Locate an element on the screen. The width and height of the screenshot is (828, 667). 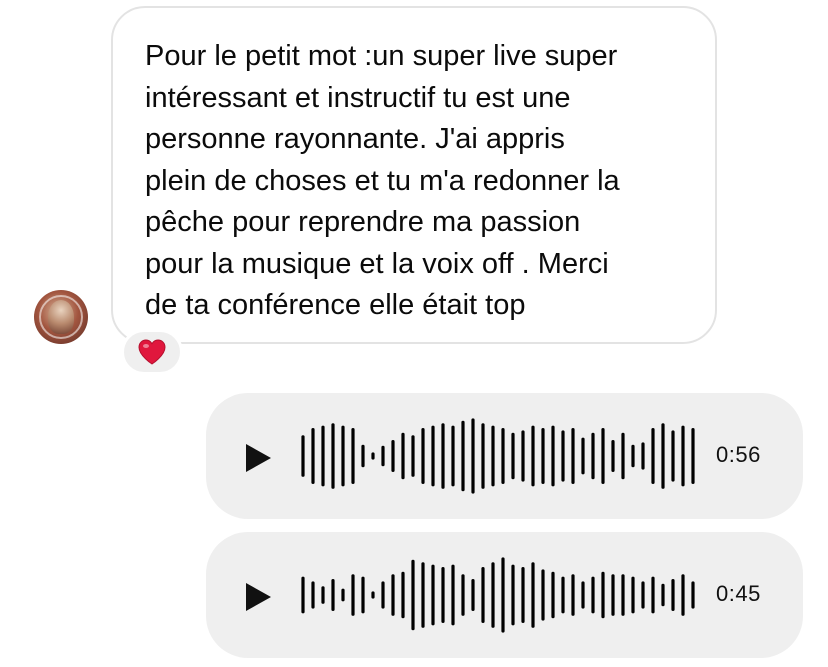
voice-message-duration: 0:45 is located at coordinates (738, 593).